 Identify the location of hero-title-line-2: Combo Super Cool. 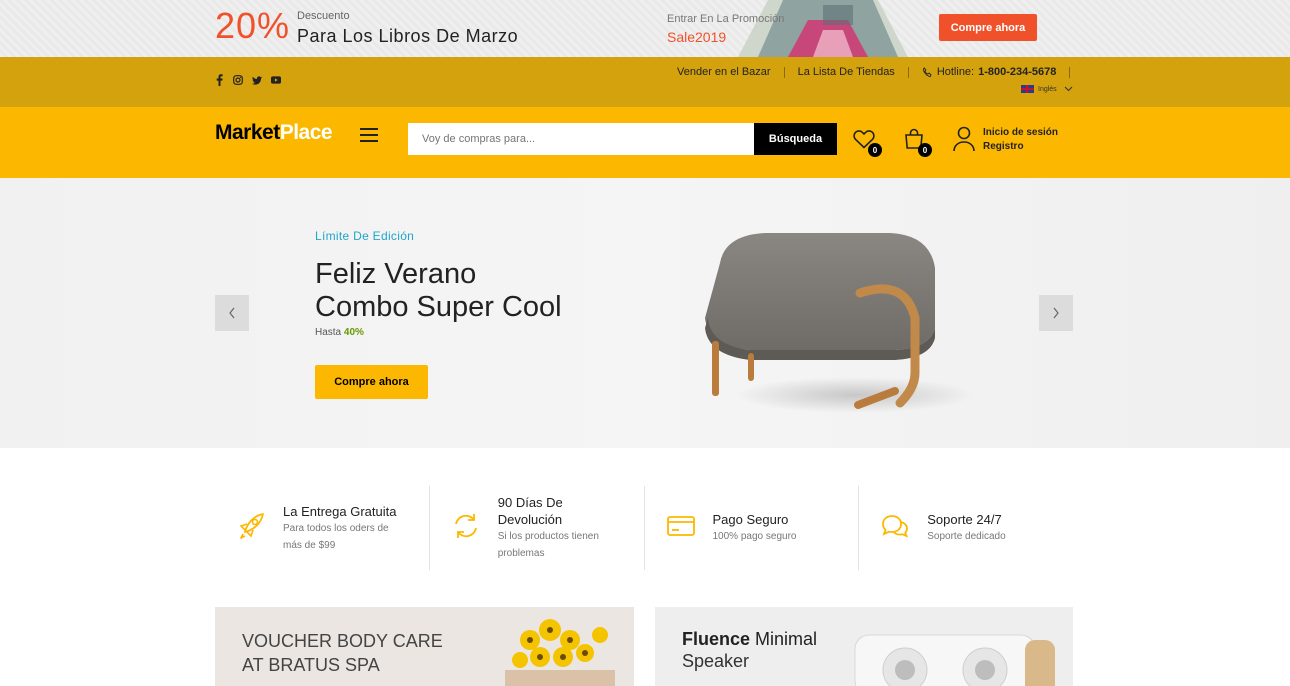
(438, 307).